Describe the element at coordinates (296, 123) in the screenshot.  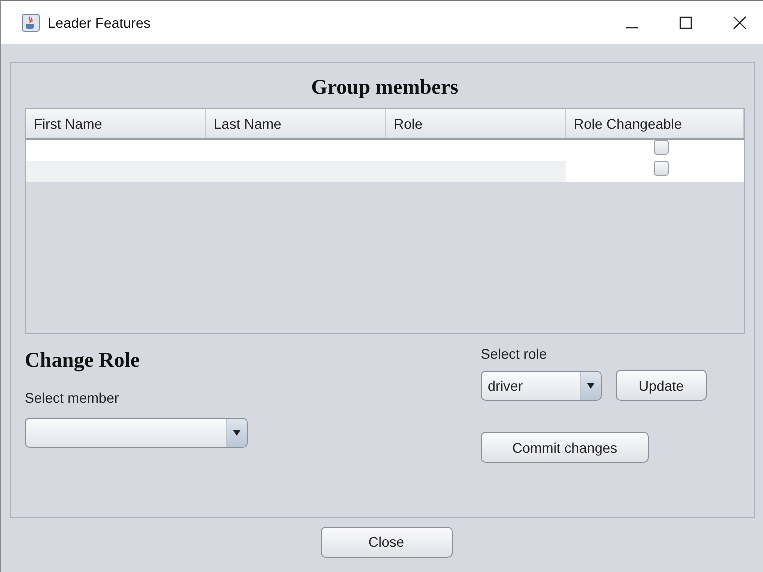
I see `column-header: Last Name` at that location.